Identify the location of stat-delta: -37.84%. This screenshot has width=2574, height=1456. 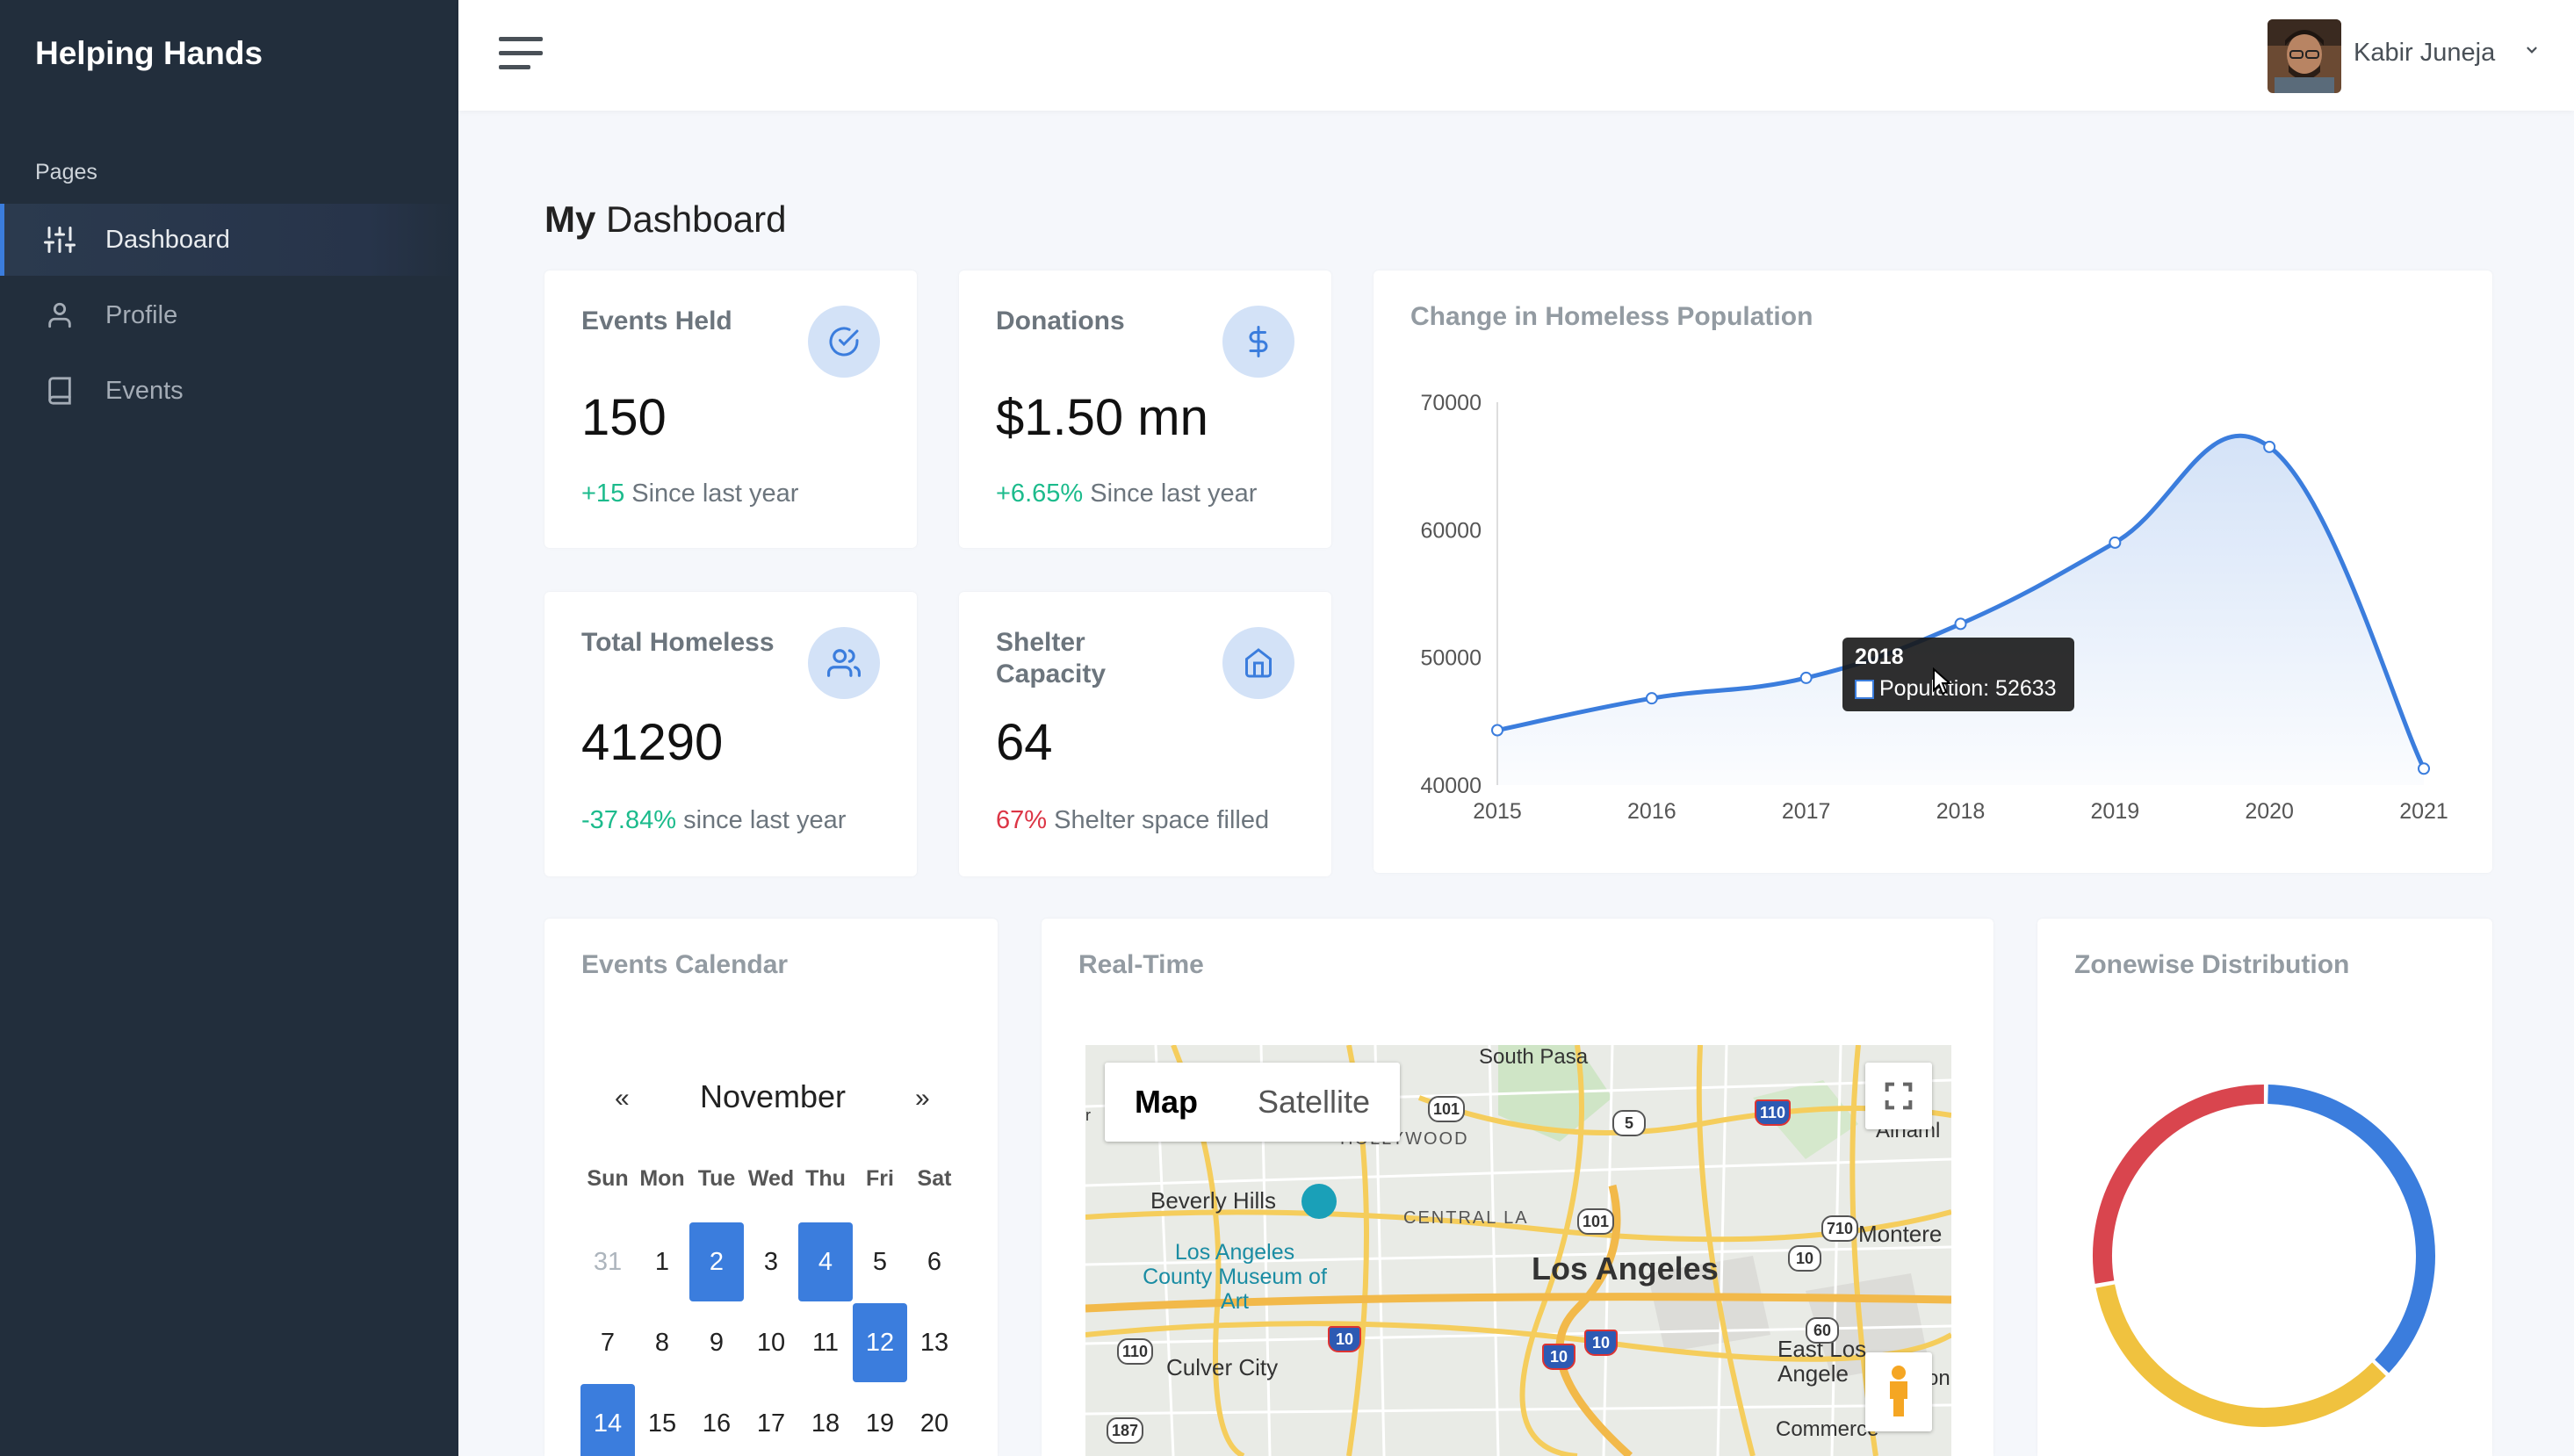
(629, 820).